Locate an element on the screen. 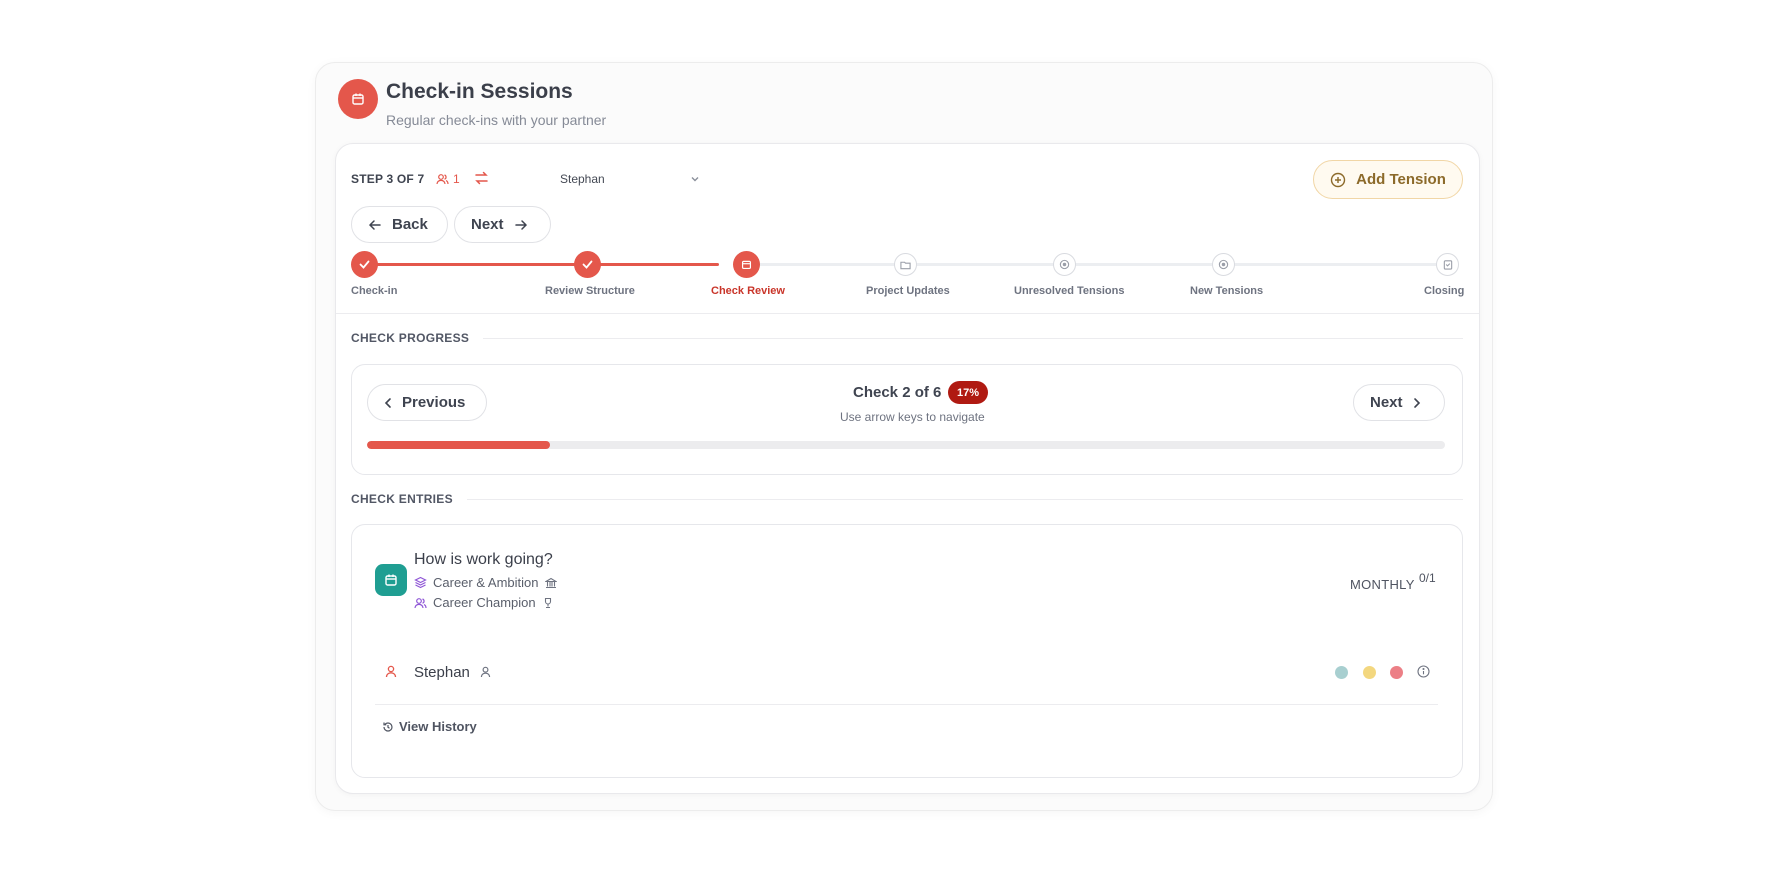  add-tension-label: Add Tension is located at coordinates (1401, 179).